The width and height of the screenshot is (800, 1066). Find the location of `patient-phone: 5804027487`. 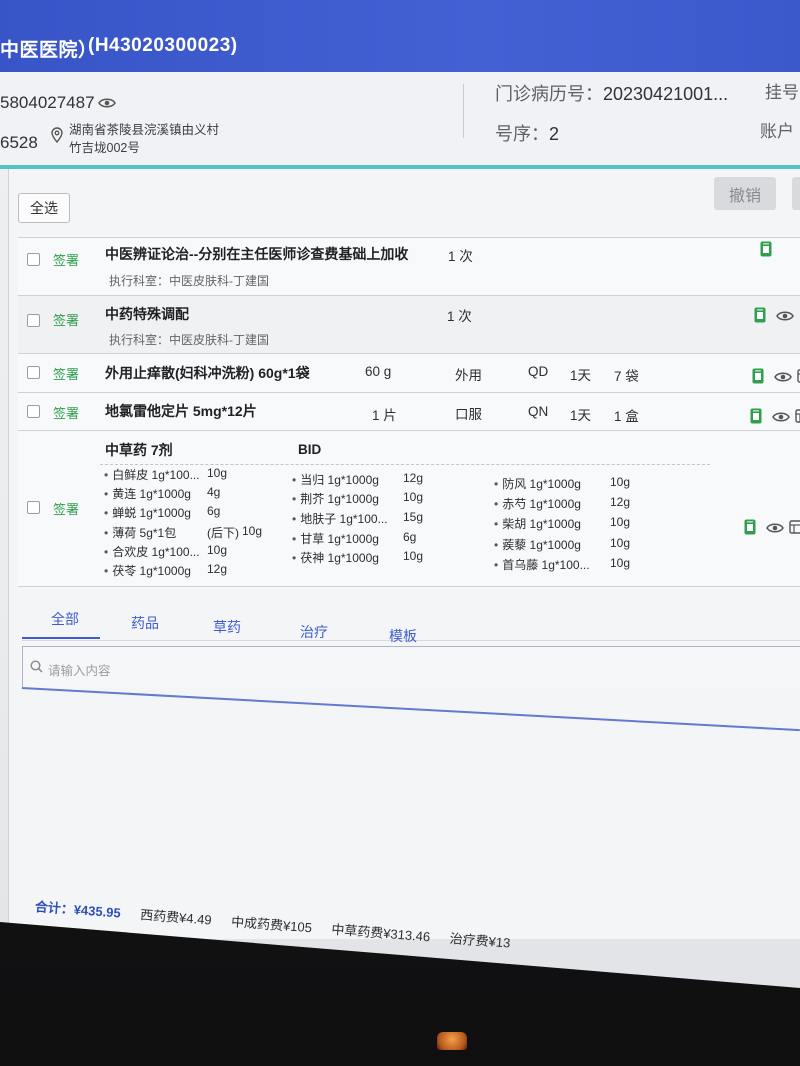

patient-phone: 5804027487 is located at coordinates (47, 102).